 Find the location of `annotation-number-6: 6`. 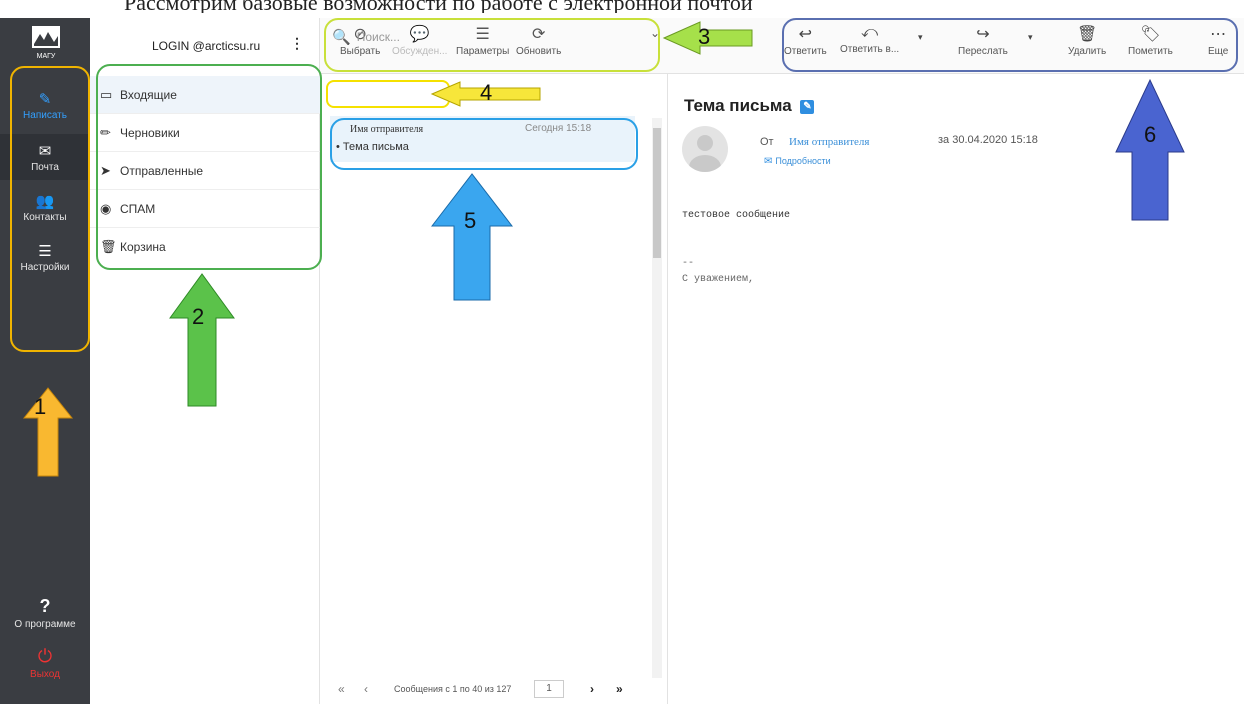

annotation-number-6: 6 is located at coordinates (1150, 134).